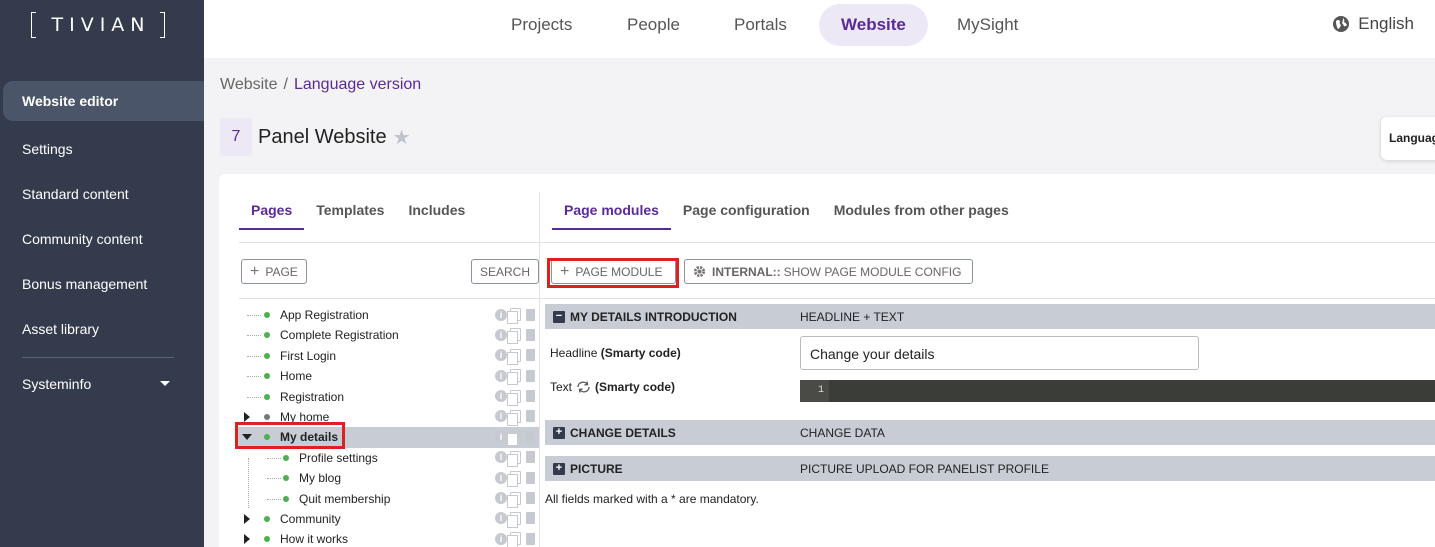 This screenshot has width=1435, height=547. Describe the element at coordinates (653, 25) in the screenshot. I see `nav-people: People` at that location.